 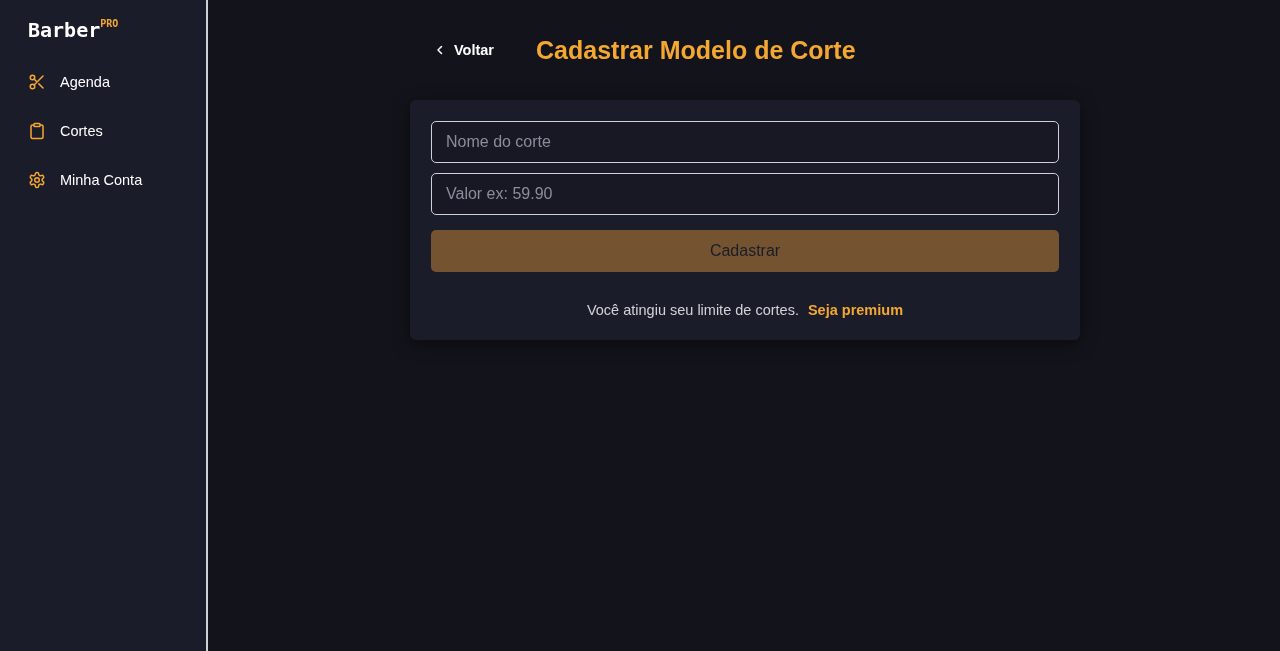 What do you see at coordinates (37, 131) in the screenshot?
I see `clipboard-icon` at bounding box center [37, 131].